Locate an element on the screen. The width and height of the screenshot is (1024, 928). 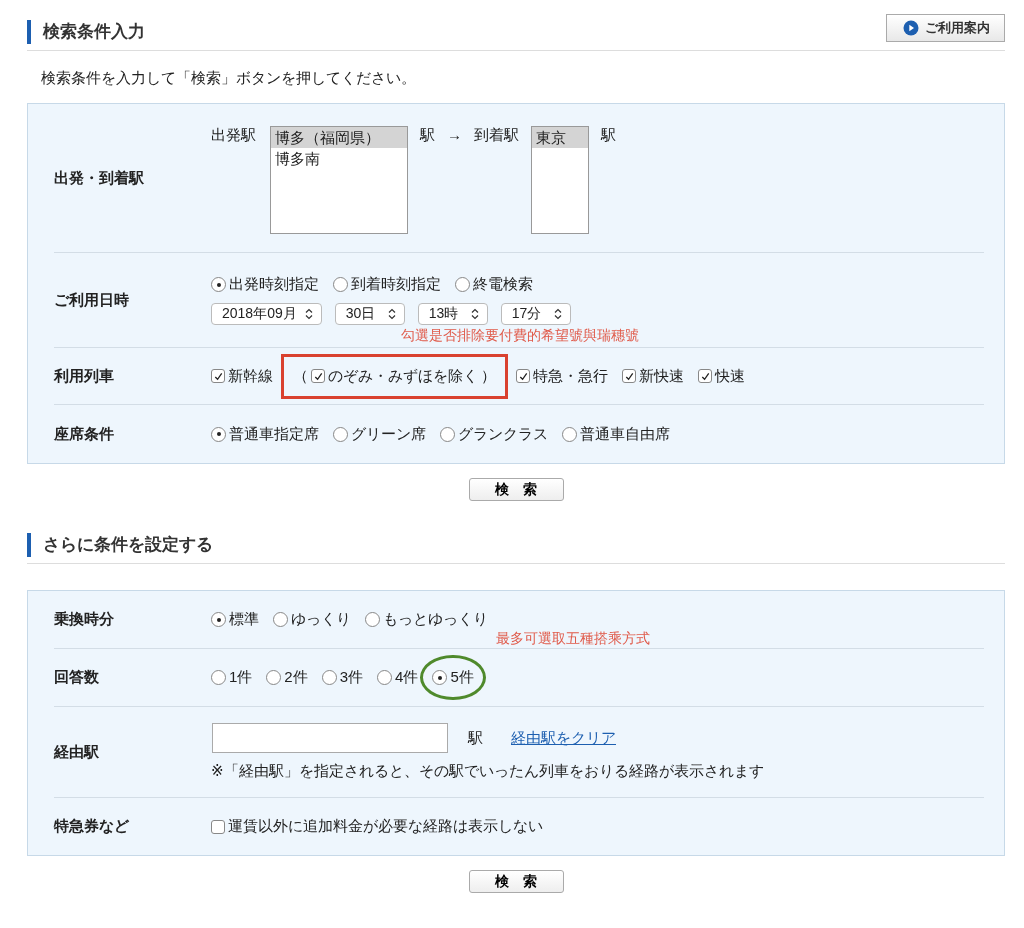
option-label: ゆっくり is located at coordinates (321, 619).